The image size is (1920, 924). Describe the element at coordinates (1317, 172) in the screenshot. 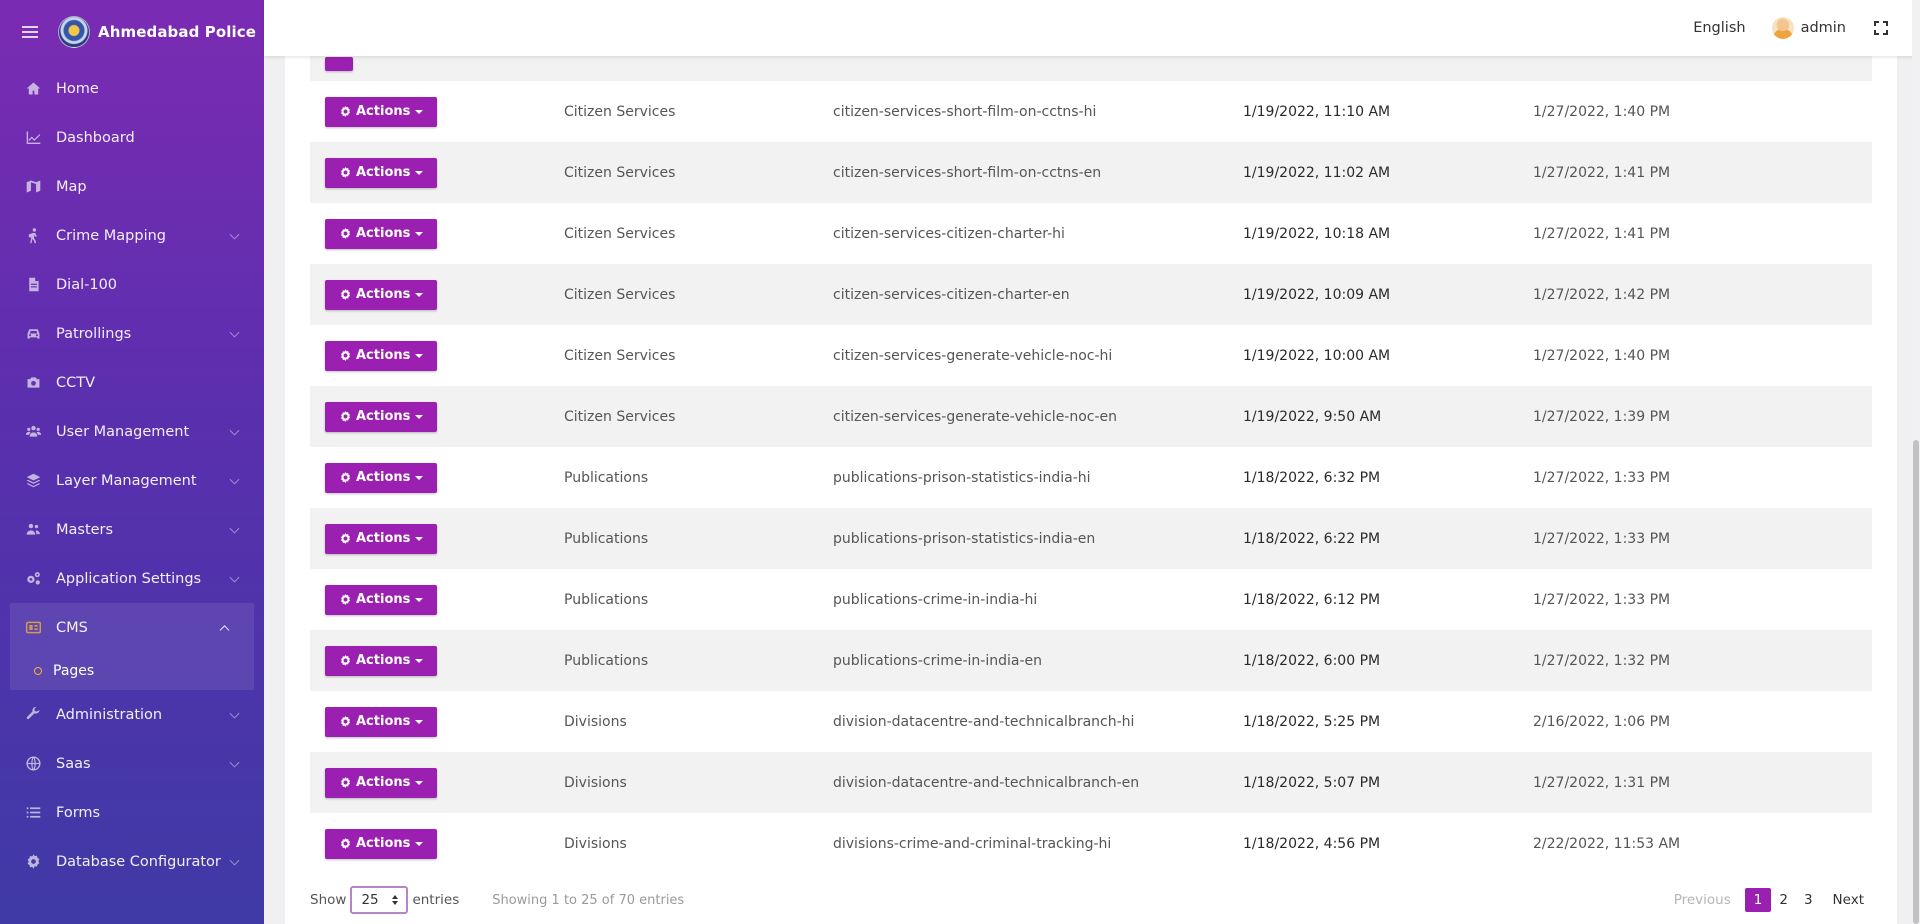

I see `cell-created: 1/19/2022, 11:02 AM` at that location.